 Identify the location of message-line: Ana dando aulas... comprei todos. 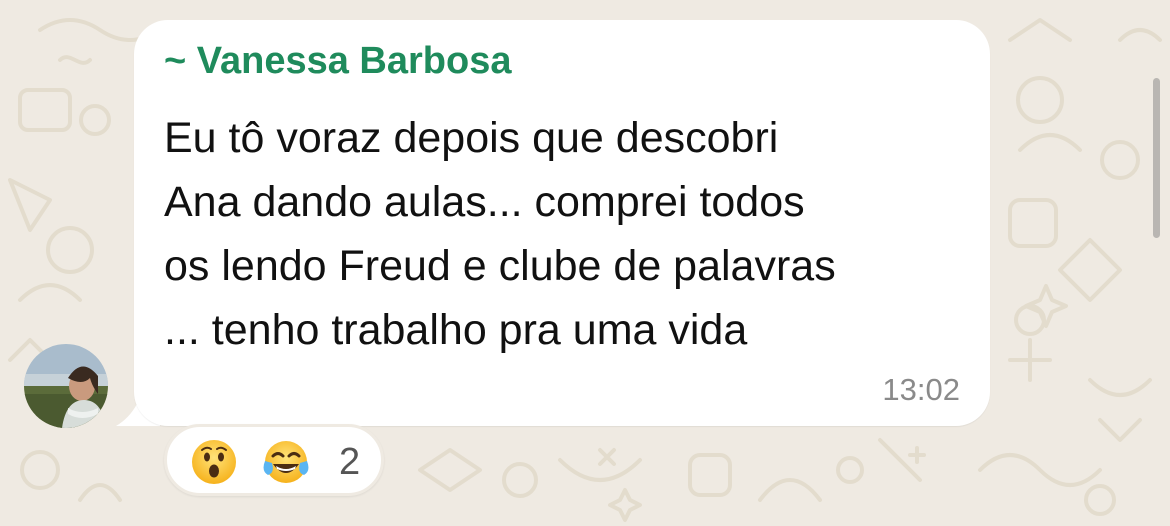
(484, 202).